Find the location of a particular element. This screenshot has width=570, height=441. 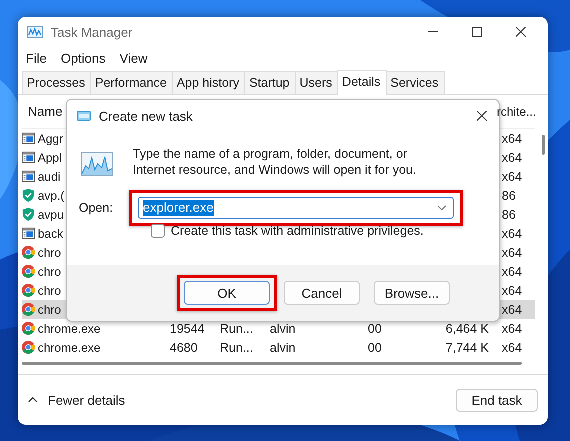

process-name: back is located at coordinates (51, 233).